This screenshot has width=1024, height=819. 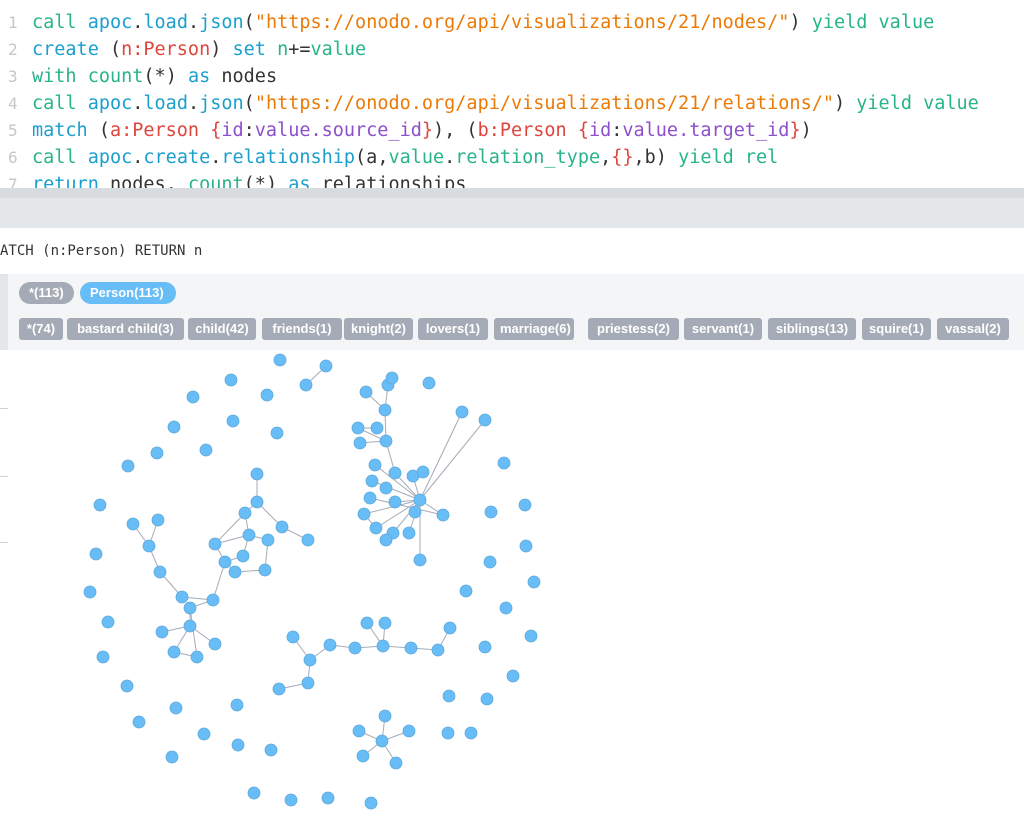 I want to click on relationship-type-pill: siblings(13), so click(x=812, y=329).